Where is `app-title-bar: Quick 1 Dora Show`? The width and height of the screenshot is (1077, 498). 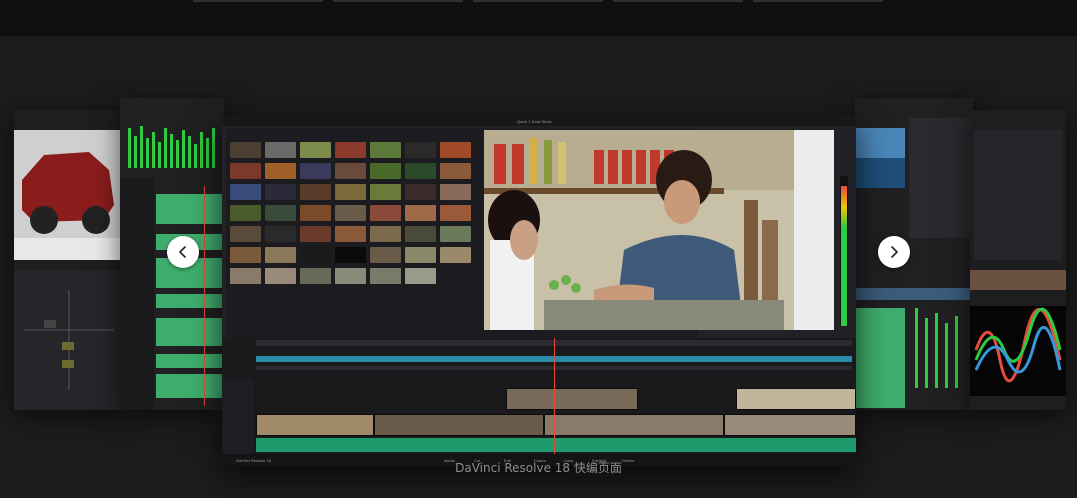
app-title-bar: Quick 1 Dora Show is located at coordinates (539, 121).